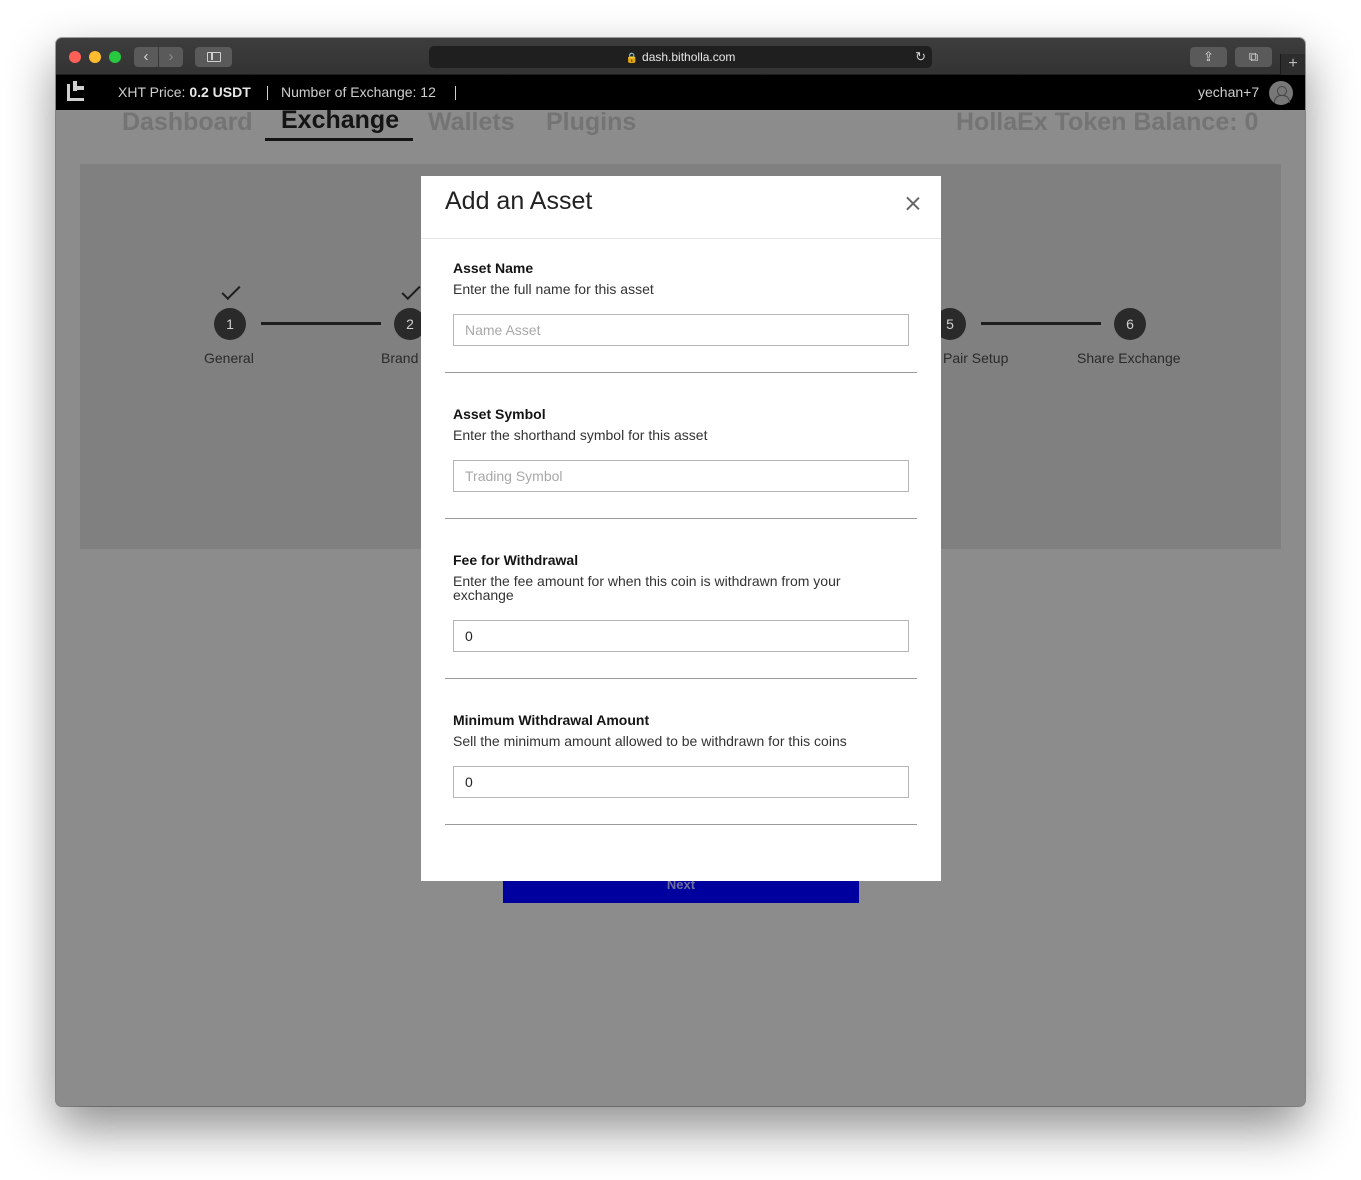 The image size is (1361, 1180). What do you see at coordinates (1107, 122) in the screenshot?
I see `token-balance: HollaEx Token Balance: 0` at bounding box center [1107, 122].